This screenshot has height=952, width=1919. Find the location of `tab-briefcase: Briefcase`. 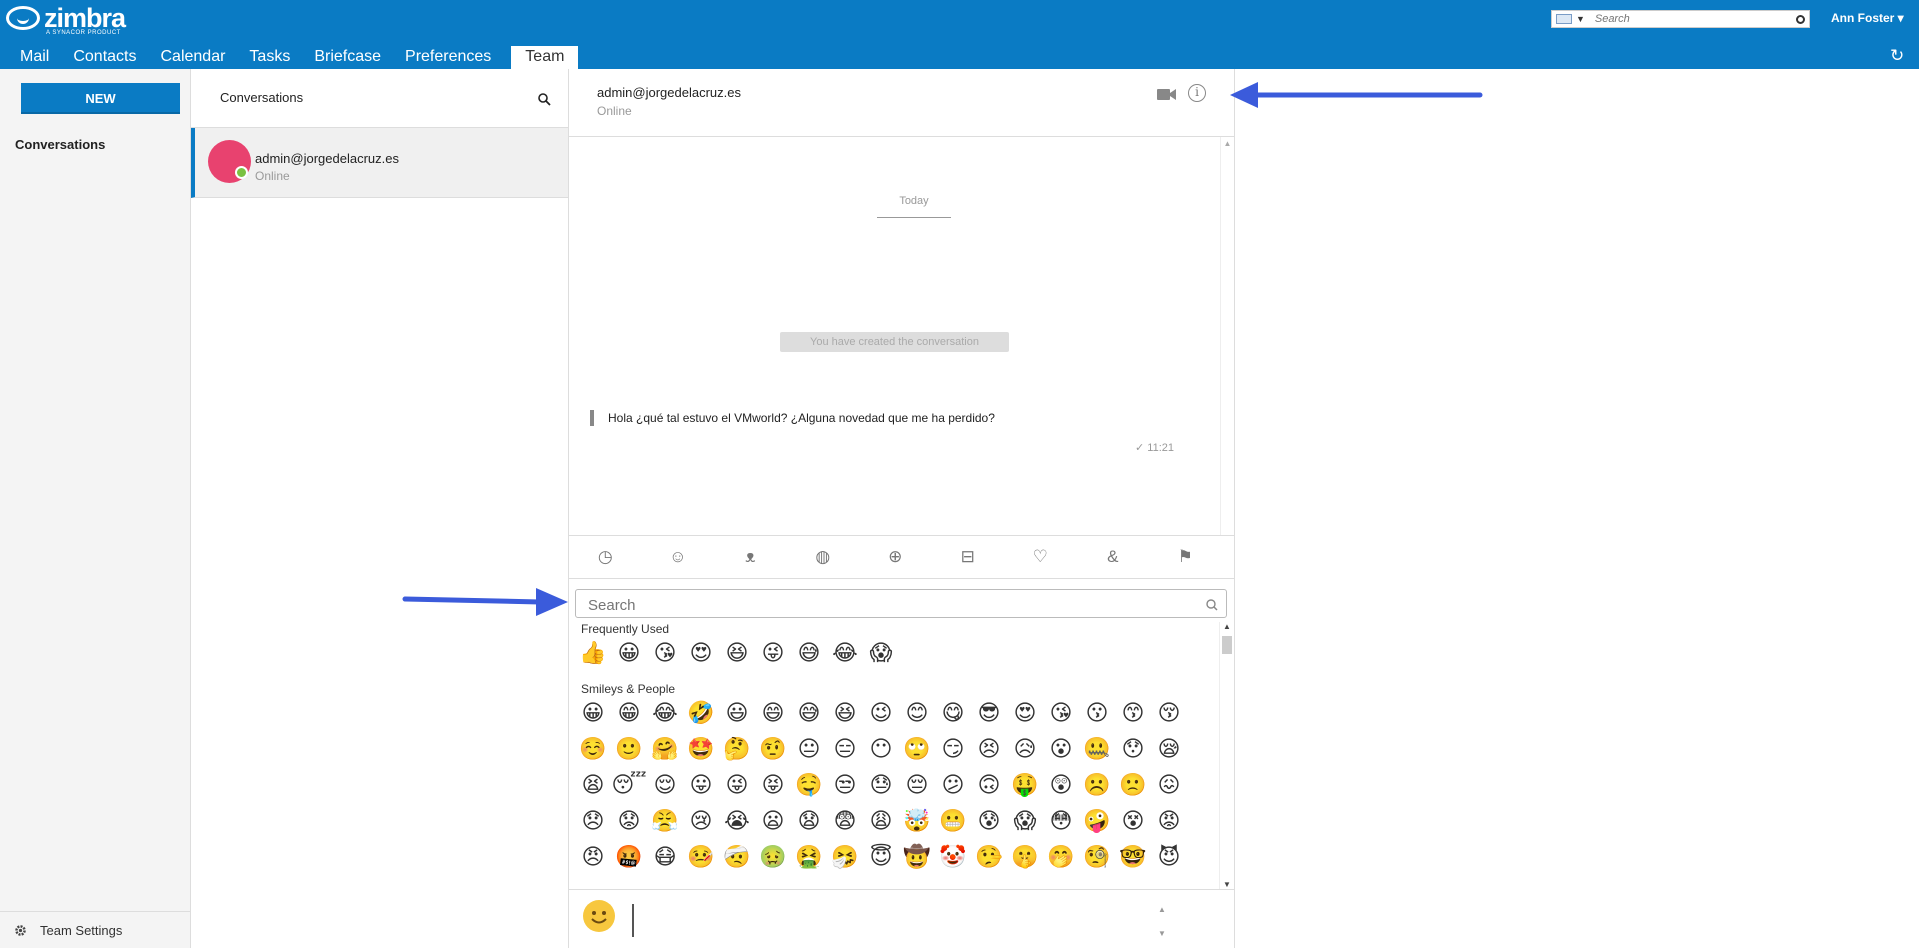

tab-briefcase: Briefcase is located at coordinates (349, 57).